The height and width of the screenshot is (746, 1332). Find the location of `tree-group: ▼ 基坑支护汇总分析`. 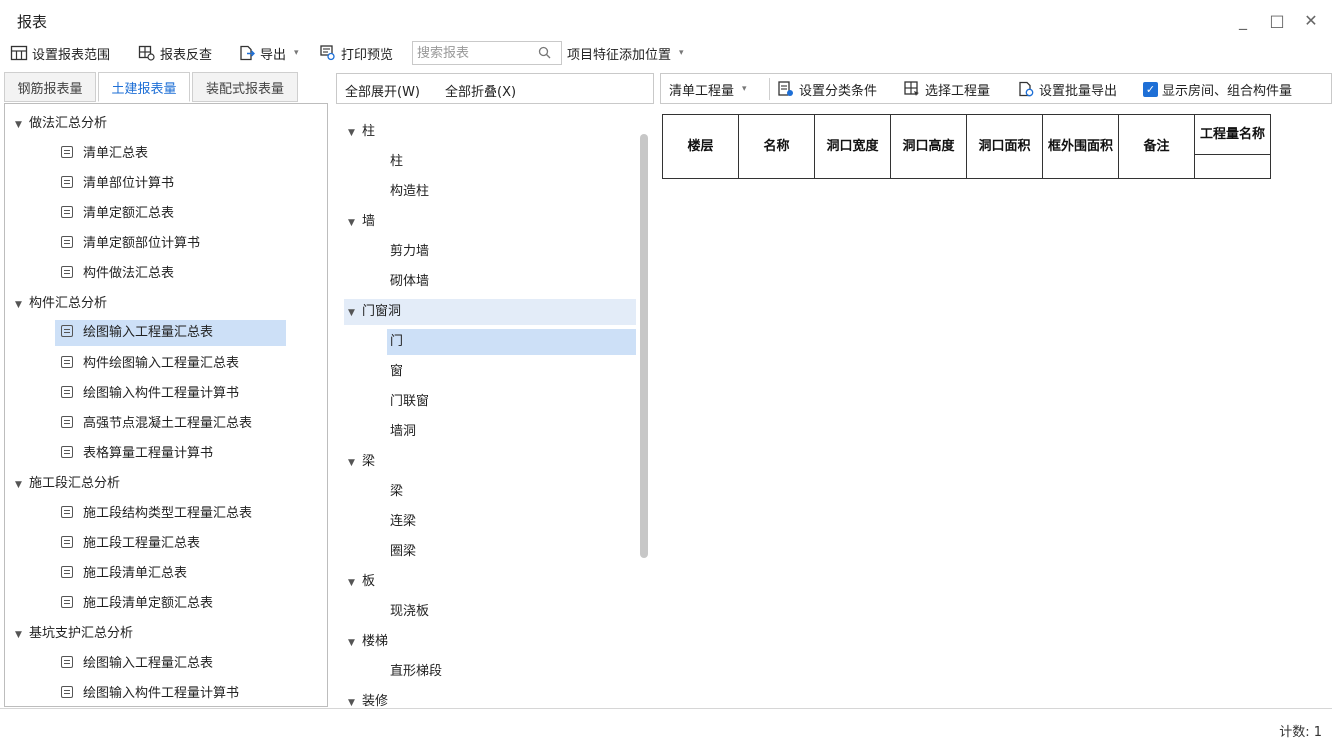

tree-group: ▼ 基坑支护汇总分析 is located at coordinates (74, 634).